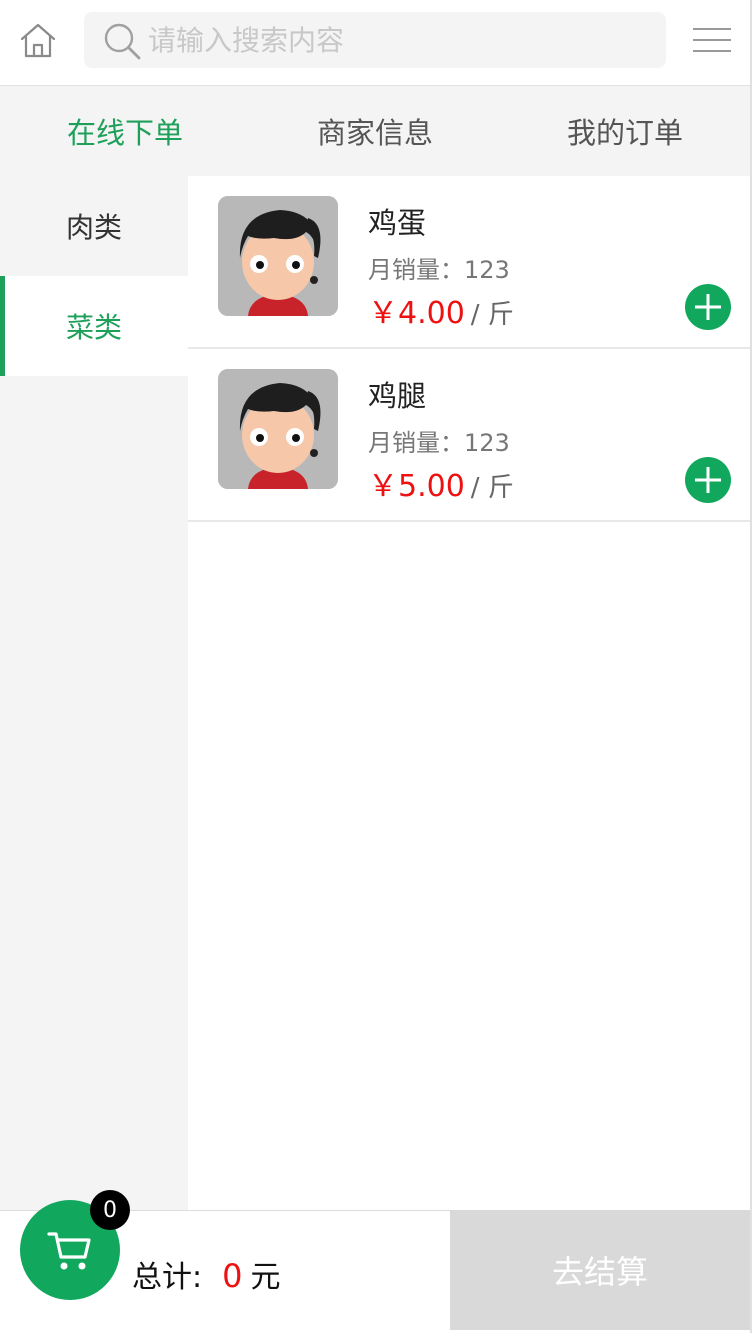  What do you see at coordinates (397, 223) in the screenshot?
I see `product-name: 鸡蛋` at bounding box center [397, 223].